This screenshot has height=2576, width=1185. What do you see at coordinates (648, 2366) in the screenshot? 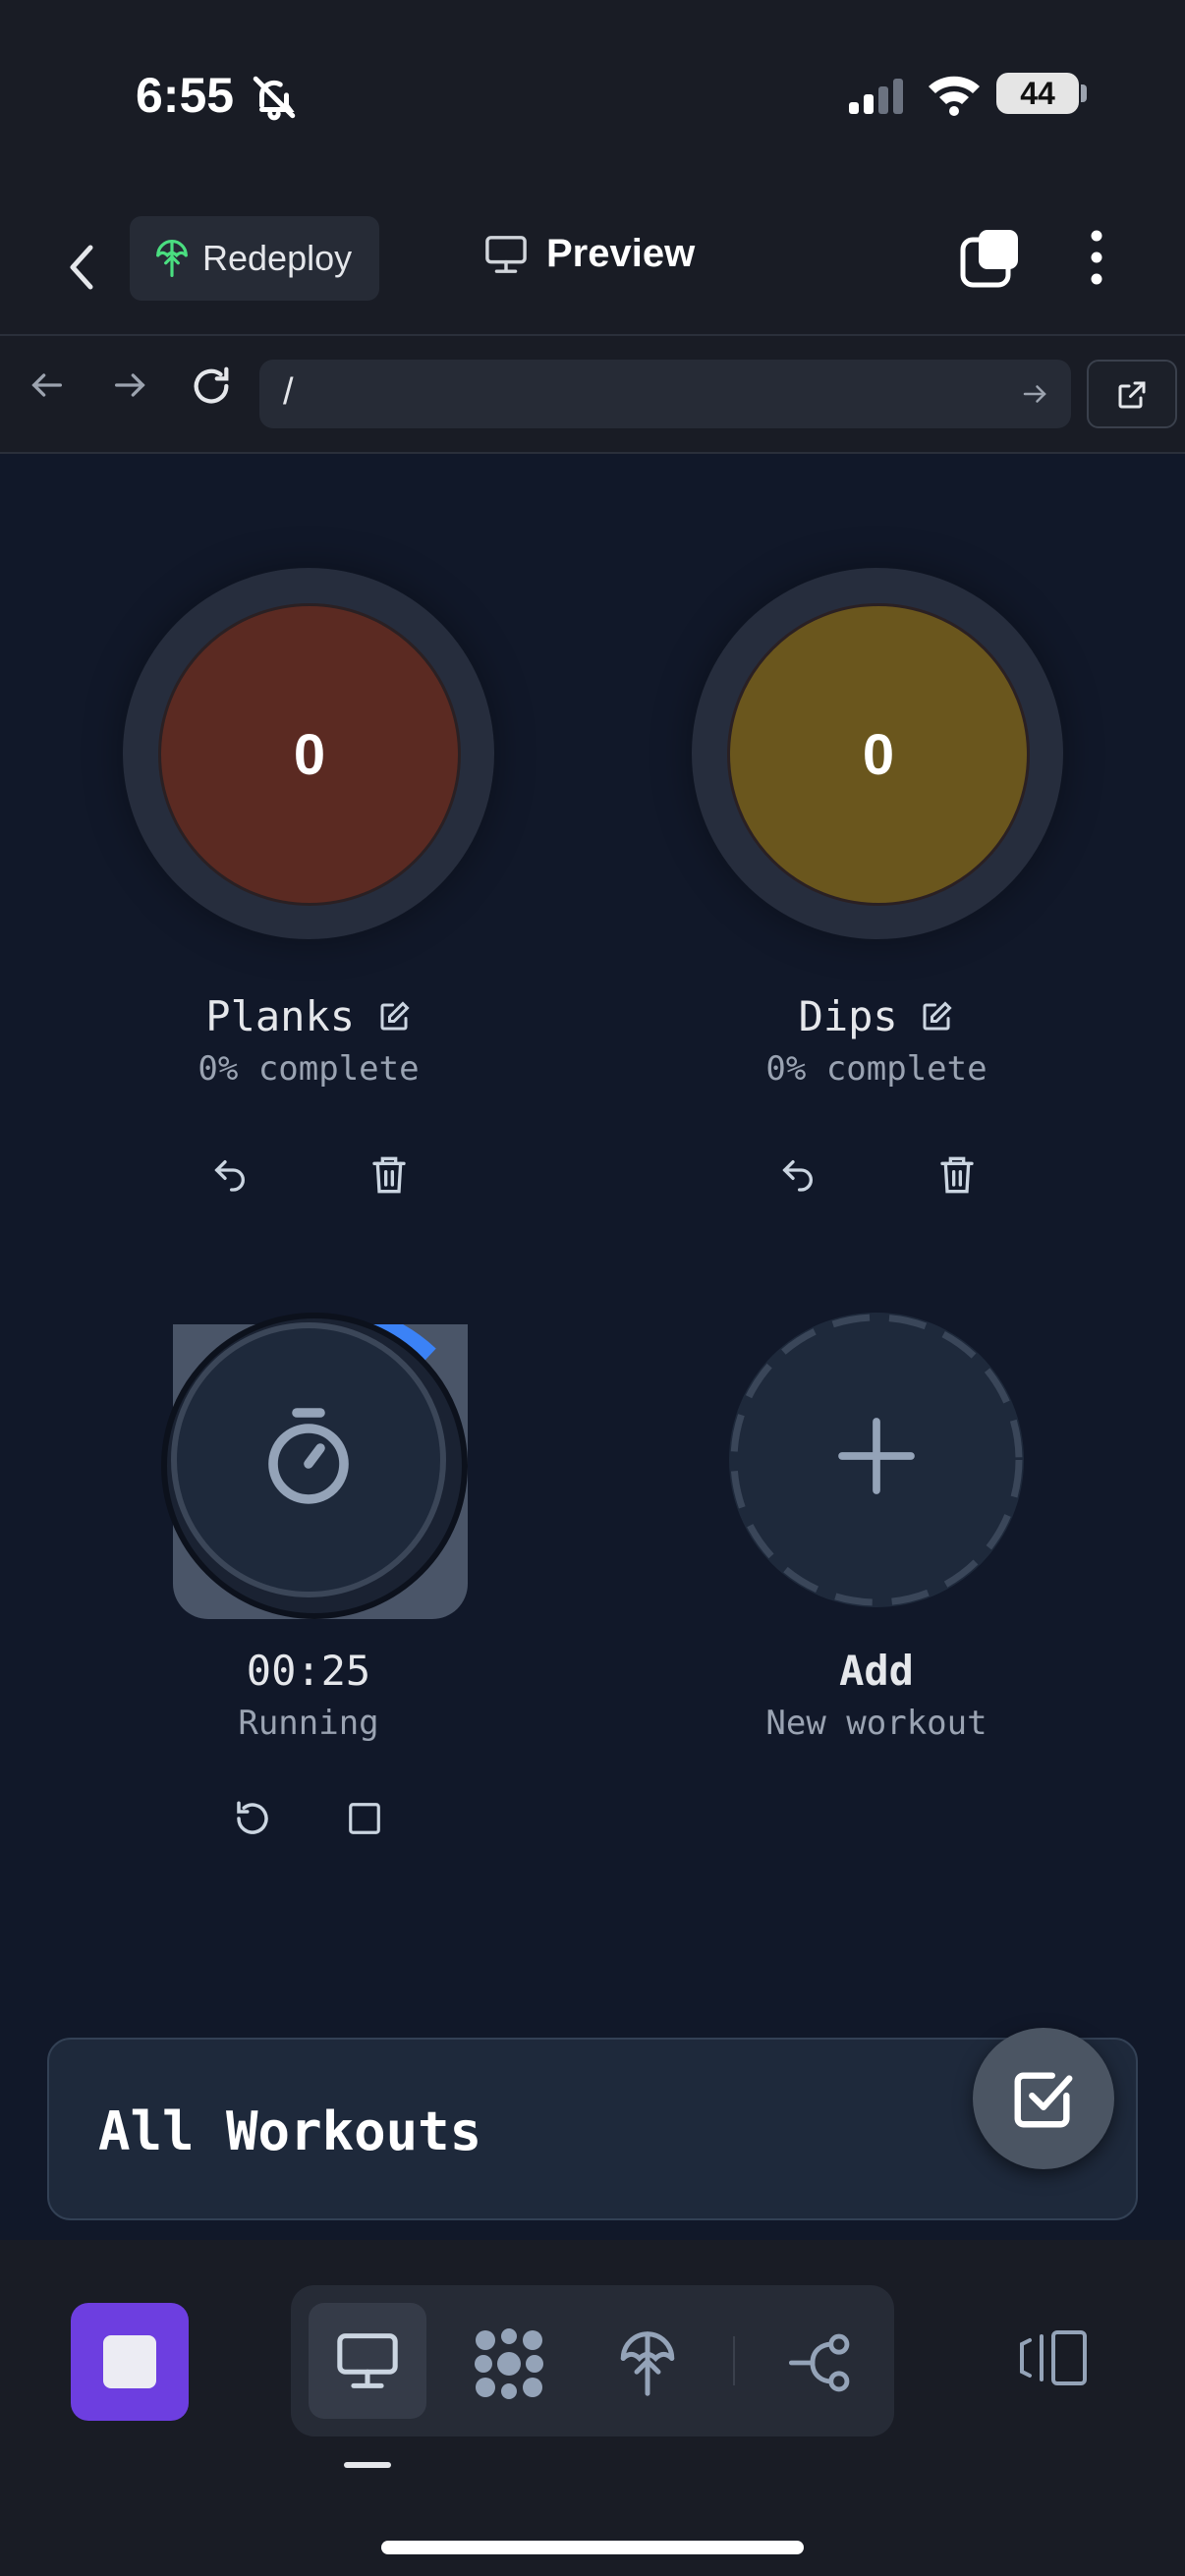
I see `deploy-icon` at bounding box center [648, 2366].